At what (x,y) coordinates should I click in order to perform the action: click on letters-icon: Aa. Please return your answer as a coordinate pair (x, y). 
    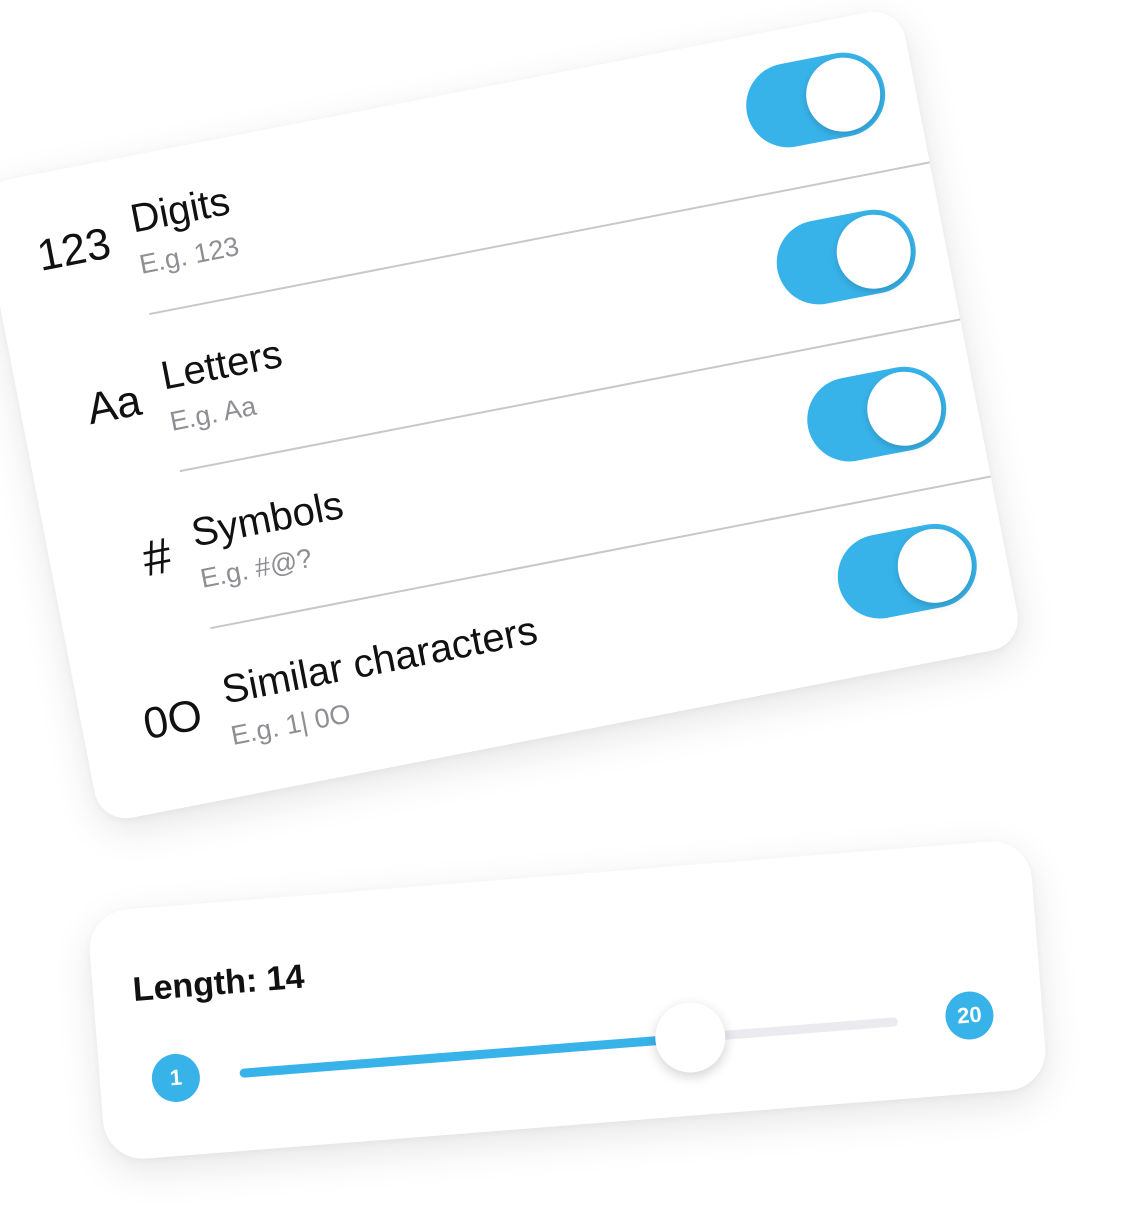
    Looking at the image, I should click on (114, 405).